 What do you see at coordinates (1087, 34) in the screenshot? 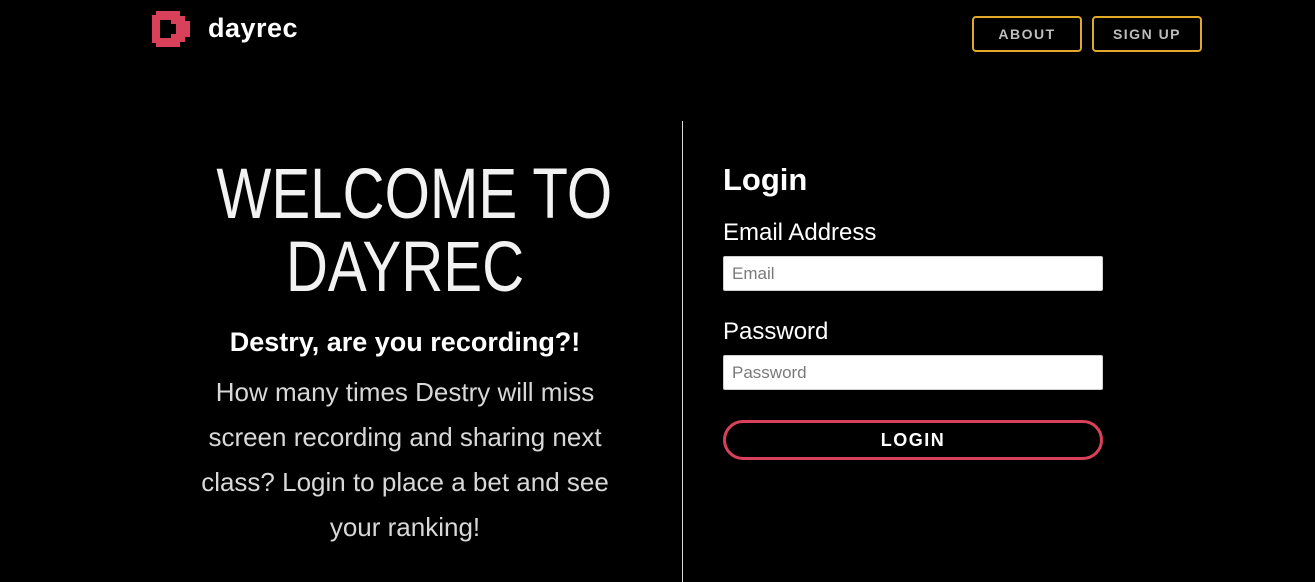
I see `top-nav: ABOUT SIGN UP` at bounding box center [1087, 34].